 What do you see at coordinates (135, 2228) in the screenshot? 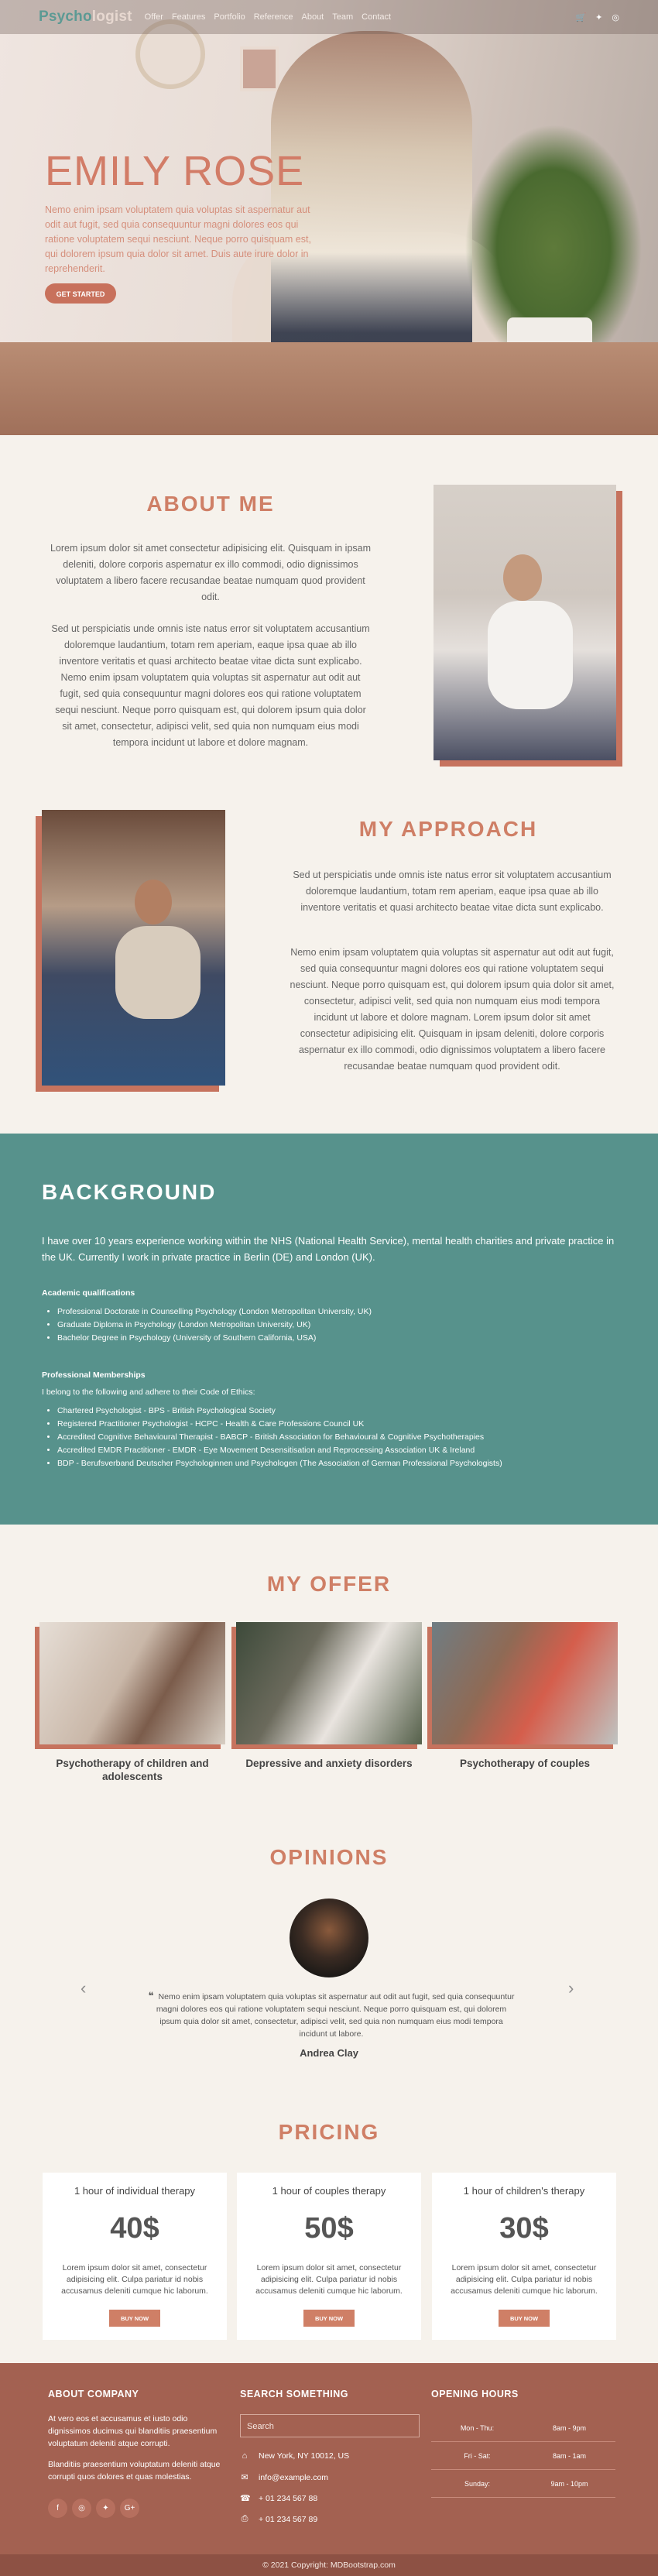
I see `plan-price: 40$` at bounding box center [135, 2228].